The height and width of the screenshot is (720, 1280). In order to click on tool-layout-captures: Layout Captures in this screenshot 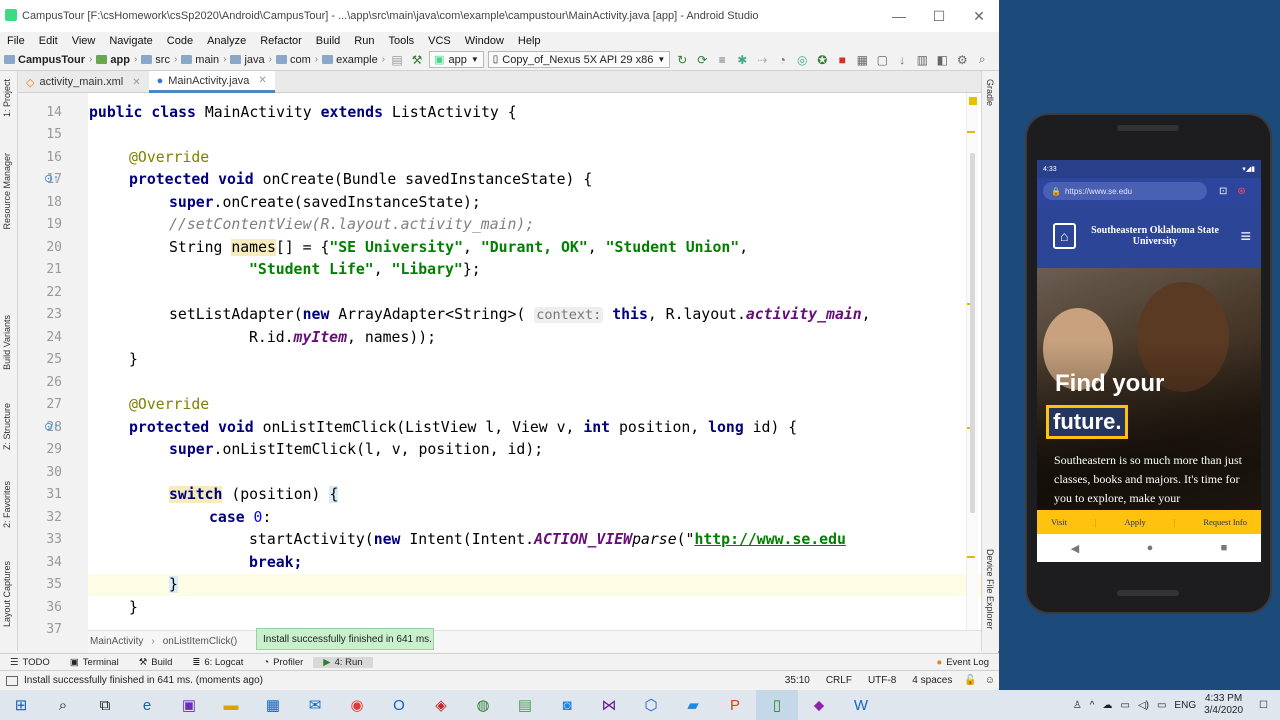, I will do `click(7, 594)`.